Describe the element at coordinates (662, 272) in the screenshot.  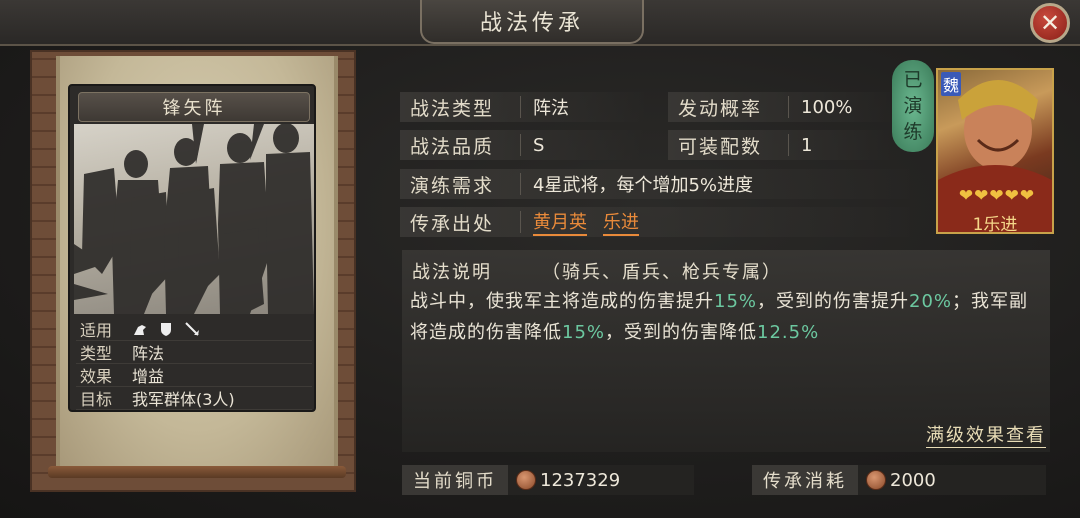
I see `description-troop-types: （骑兵、盾兵、枪兵专属）` at that location.